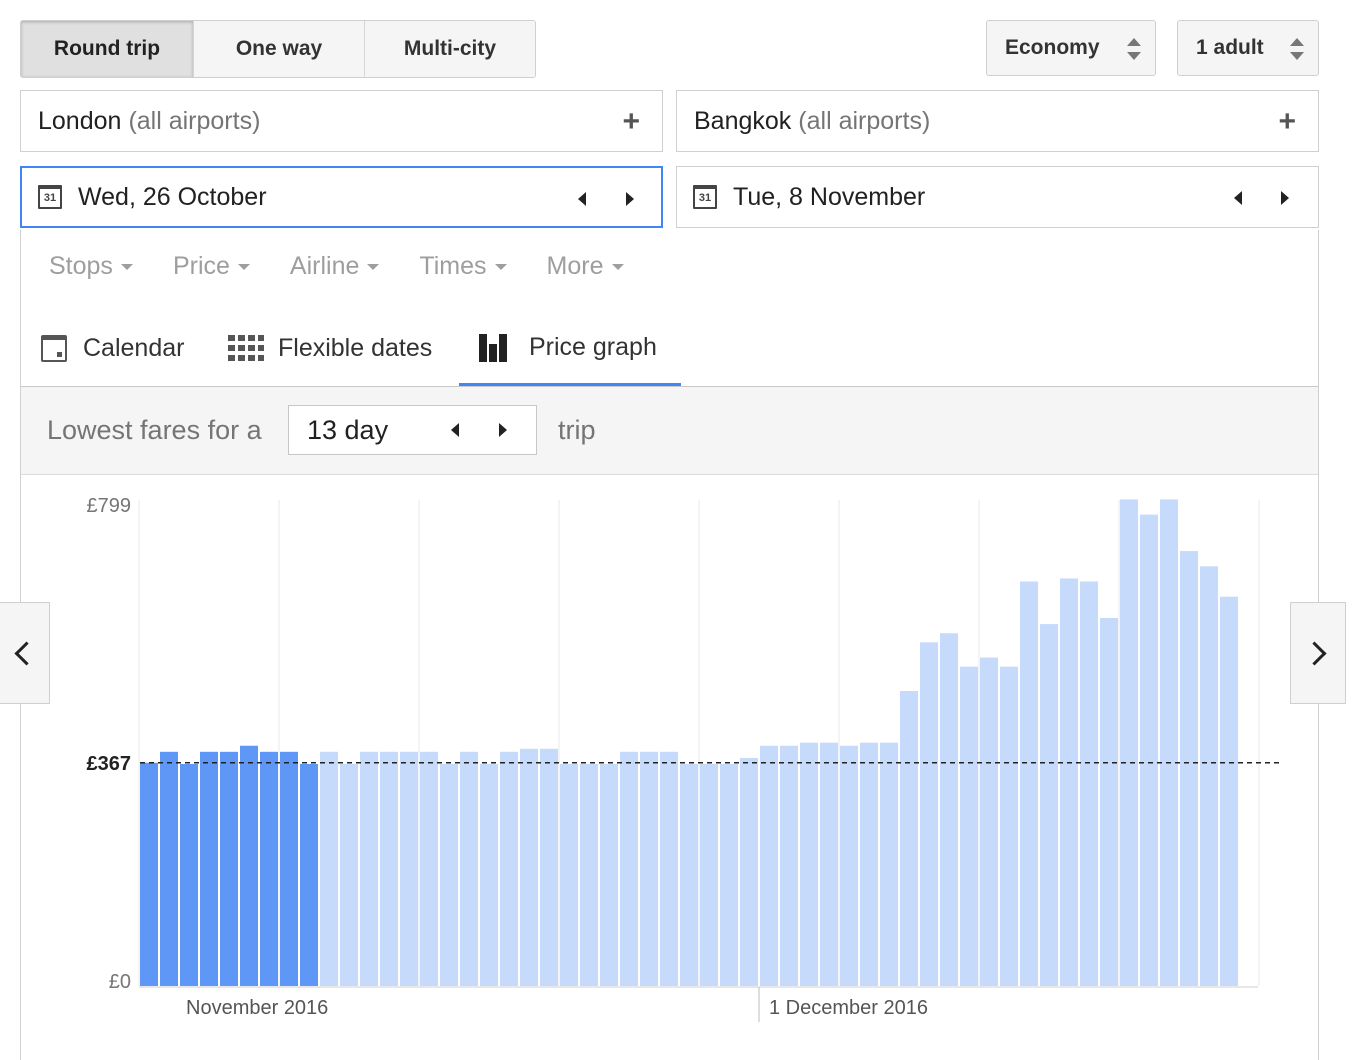  Describe the element at coordinates (54, 348) in the screenshot. I see `calendar-icon` at that location.